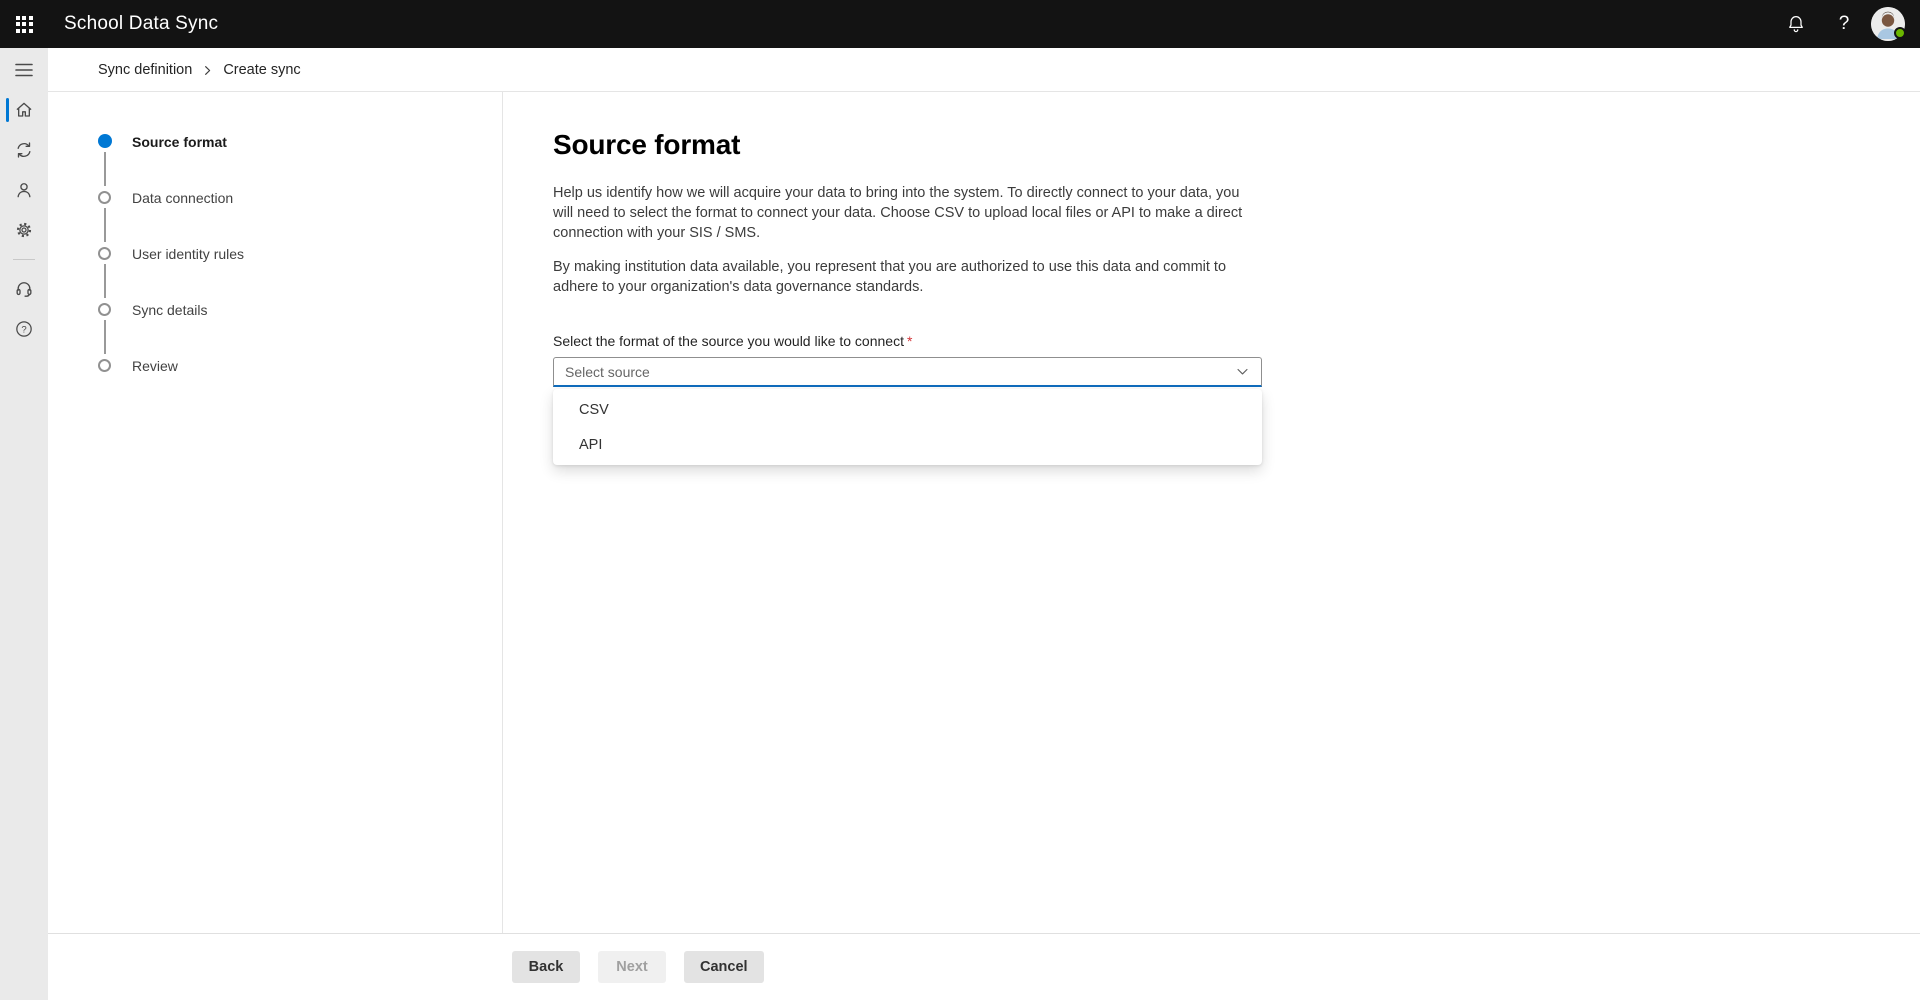  I want to click on sidebar-item-help: ?, so click(24, 329).